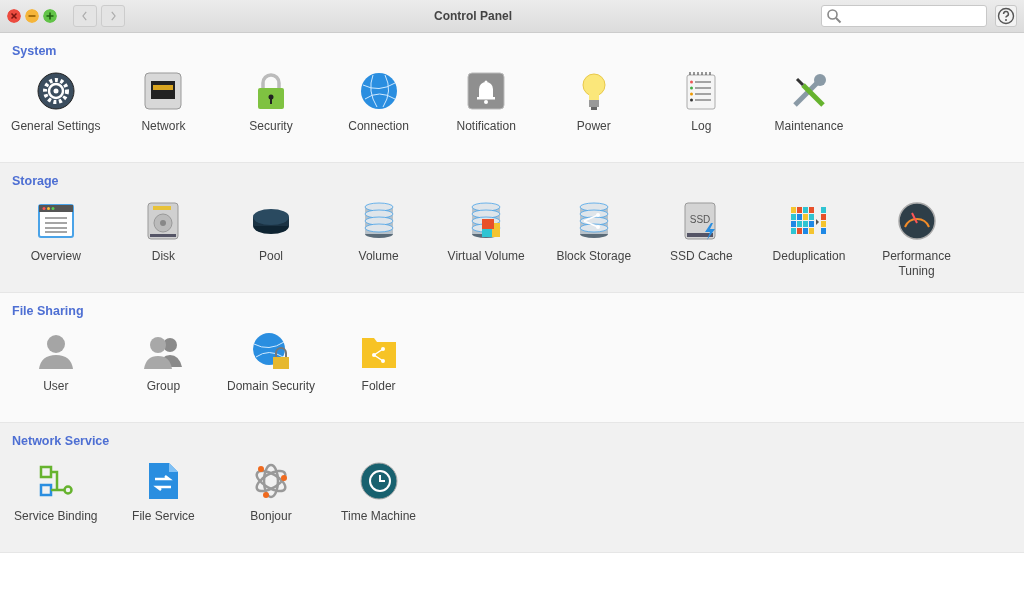  I want to click on search-icon, so click(834, 16).